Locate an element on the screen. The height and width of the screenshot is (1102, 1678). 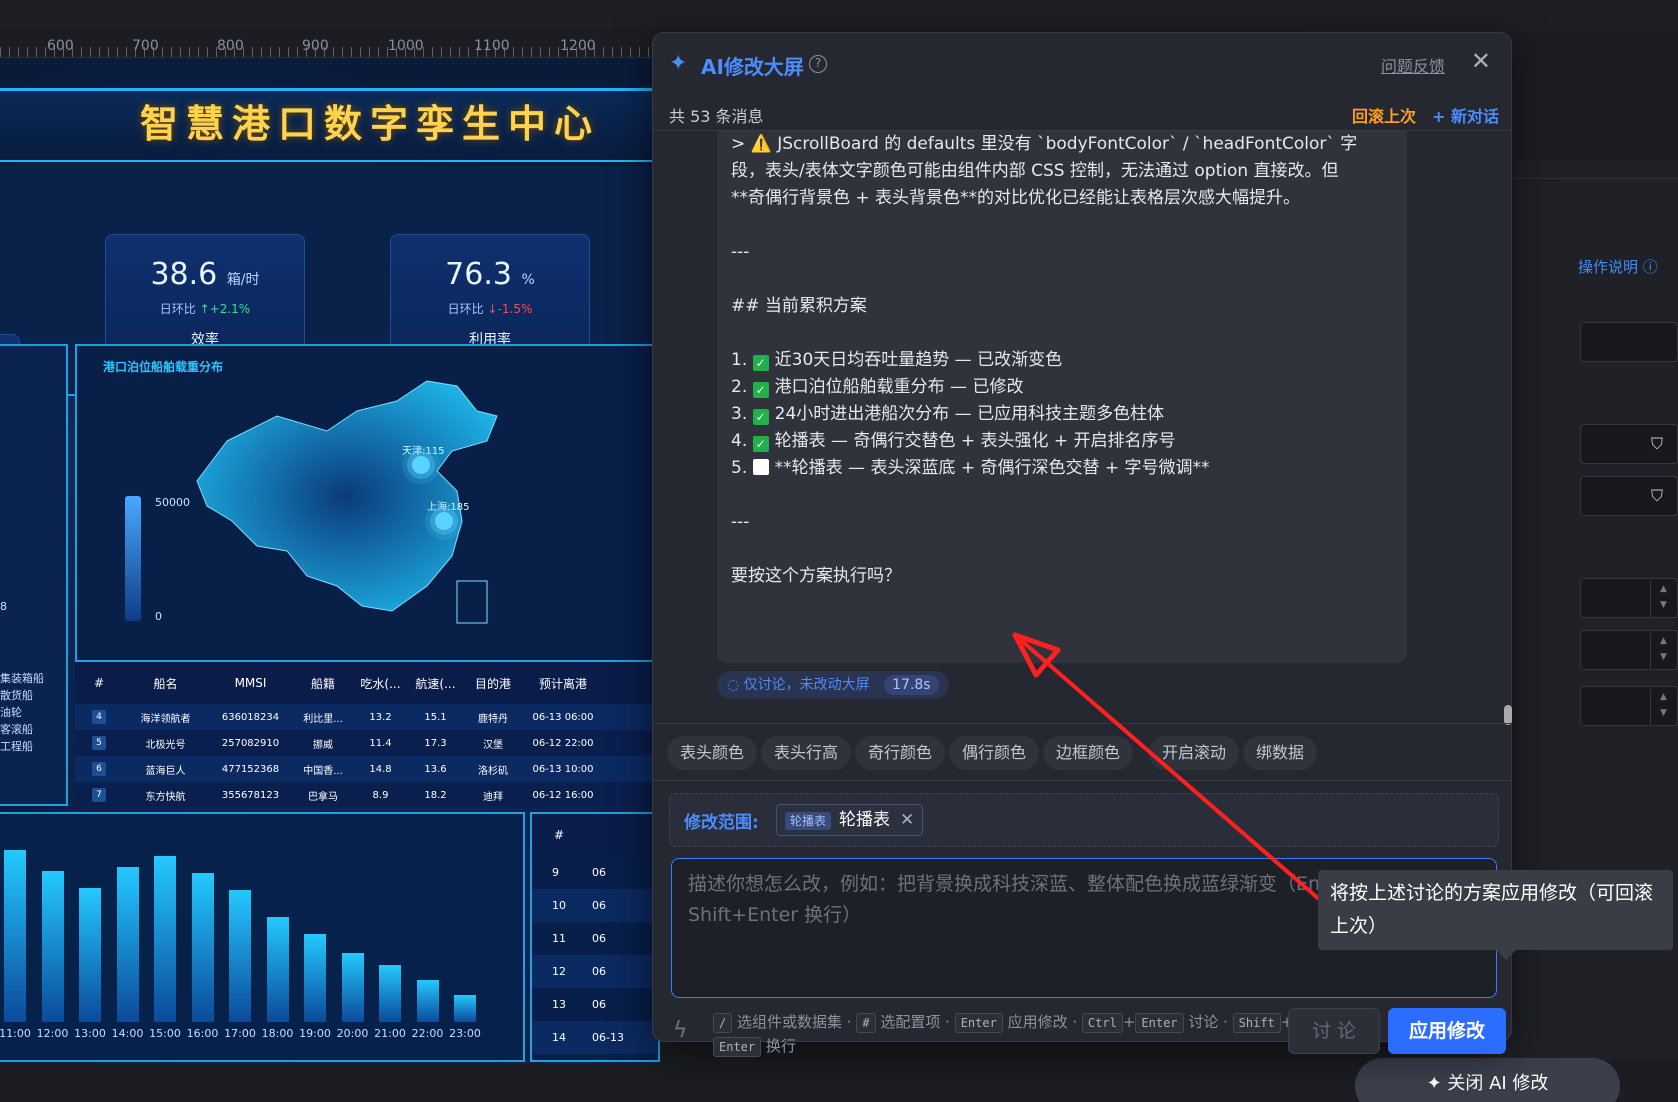
message-text: 24小时进出港船次分布 — 已应用科技主题多色柱体 is located at coordinates (969, 414).